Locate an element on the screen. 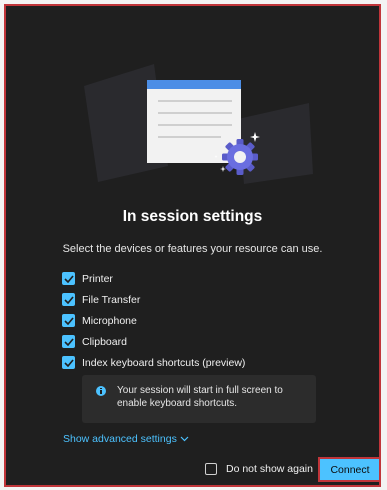 This screenshot has height=490, width=387. gear-icon is located at coordinates (240, 157).